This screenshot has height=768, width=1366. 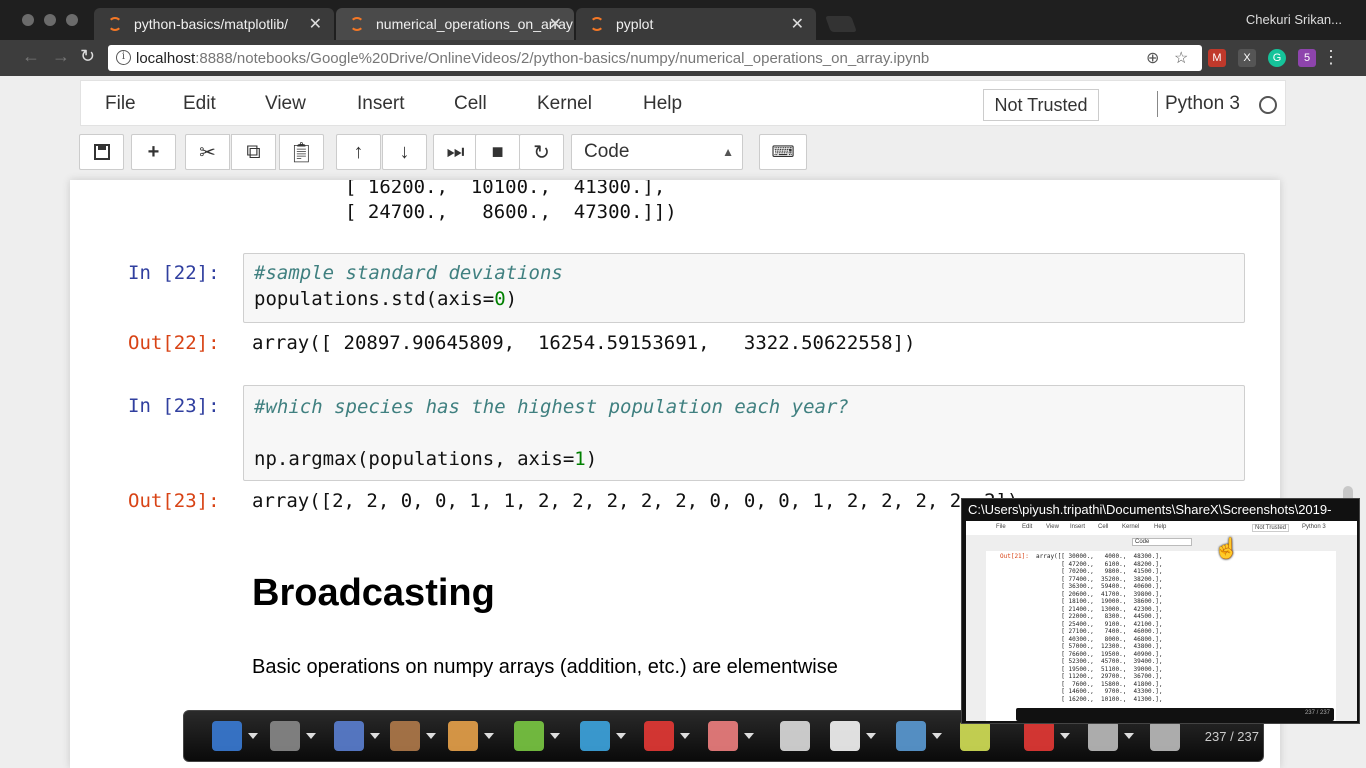 I want to click on add-cell-button: +, so click(x=153, y=152).